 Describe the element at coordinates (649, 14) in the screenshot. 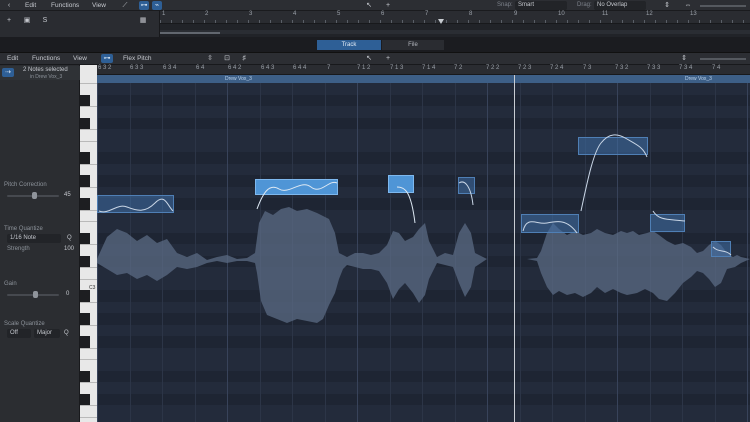

I see `bar-number: 12` at that location.